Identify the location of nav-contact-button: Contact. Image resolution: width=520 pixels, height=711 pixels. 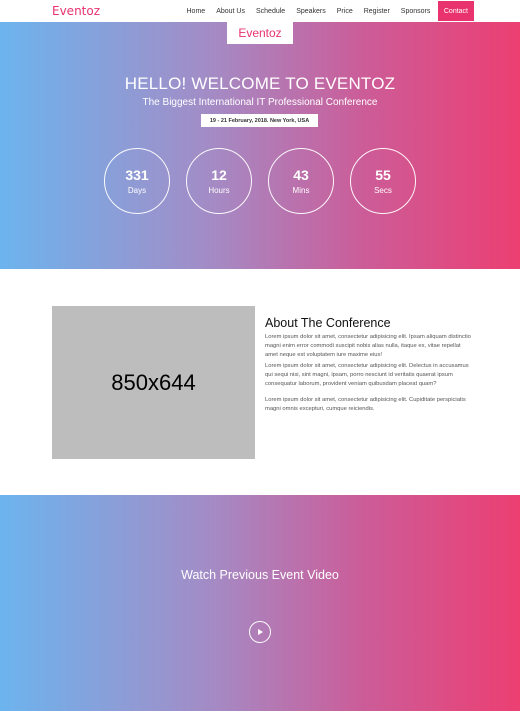
(455, 11).